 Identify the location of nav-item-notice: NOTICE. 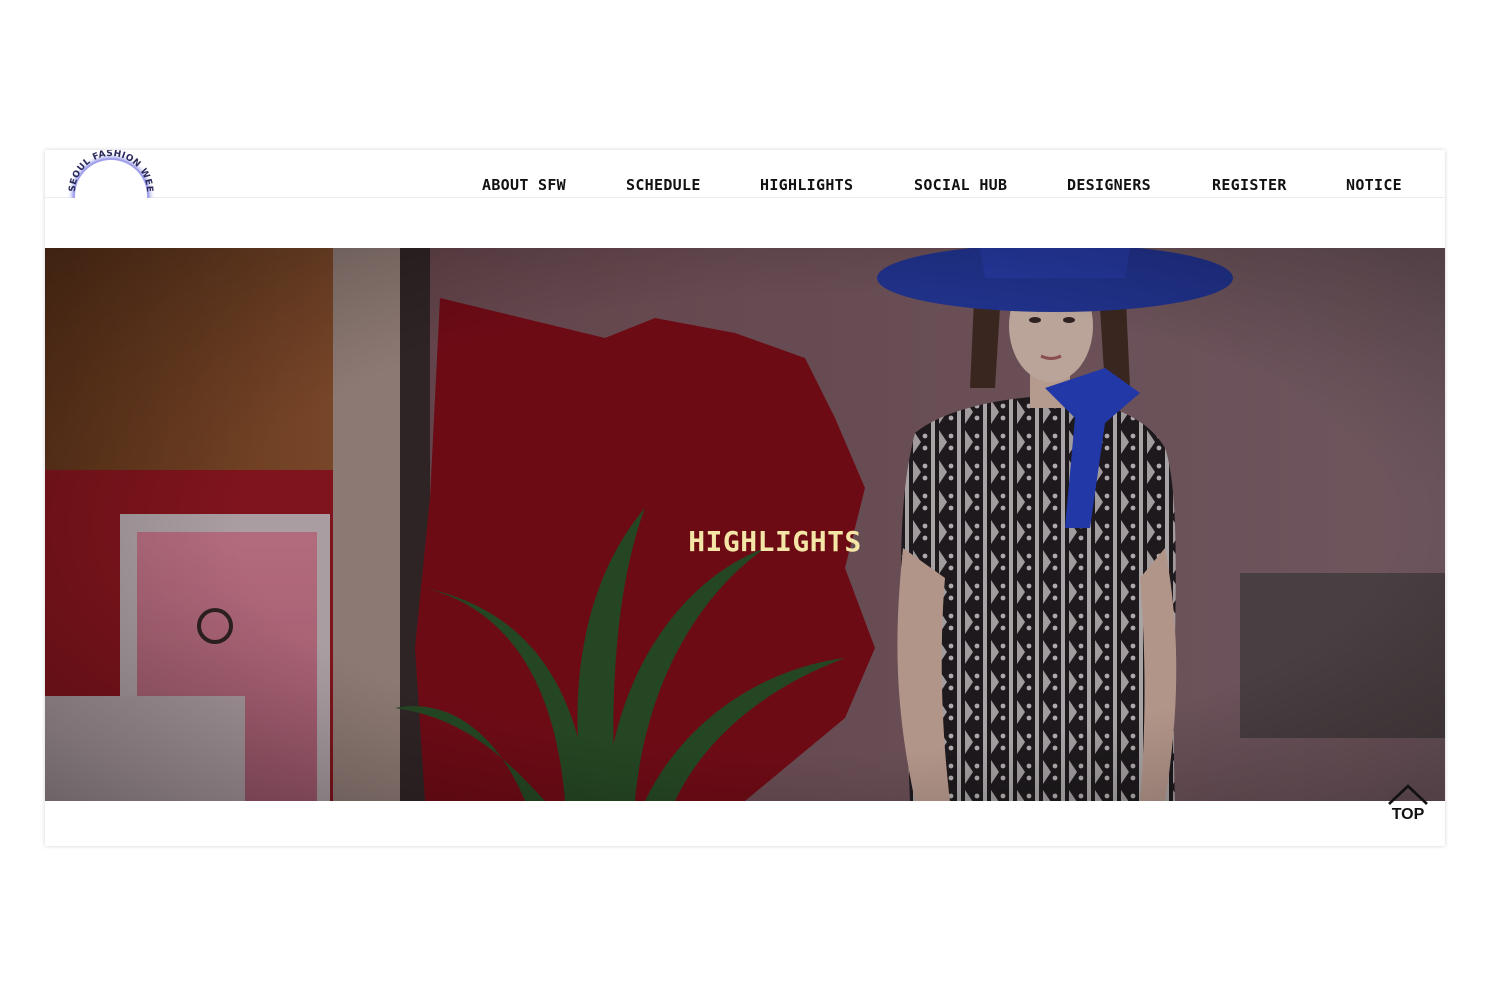
(1374, 185).